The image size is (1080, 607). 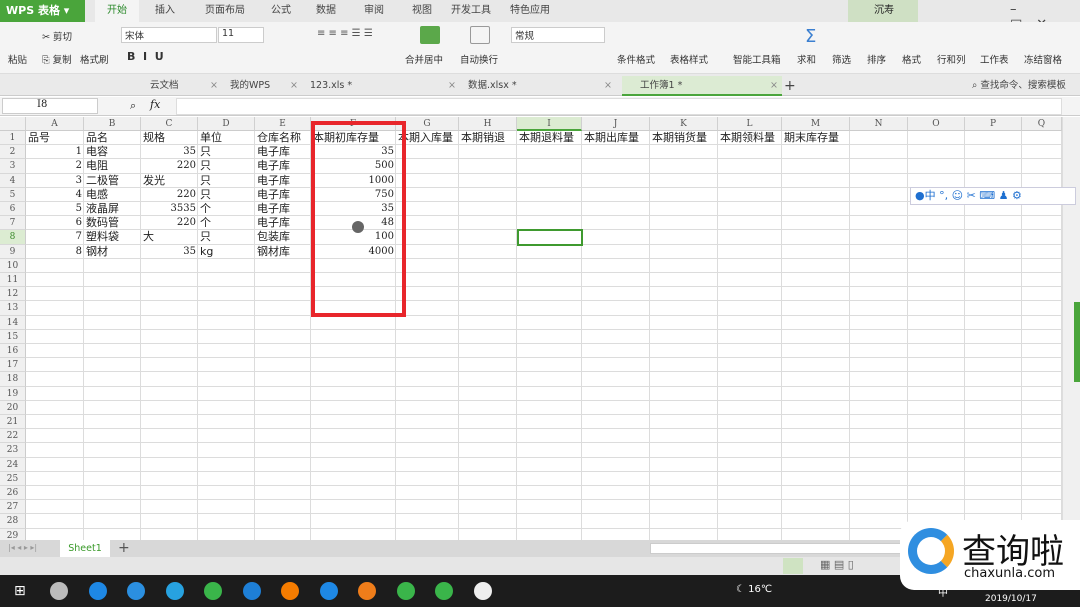 I want to click on fx-button: fx, so click(x=155, y=104).